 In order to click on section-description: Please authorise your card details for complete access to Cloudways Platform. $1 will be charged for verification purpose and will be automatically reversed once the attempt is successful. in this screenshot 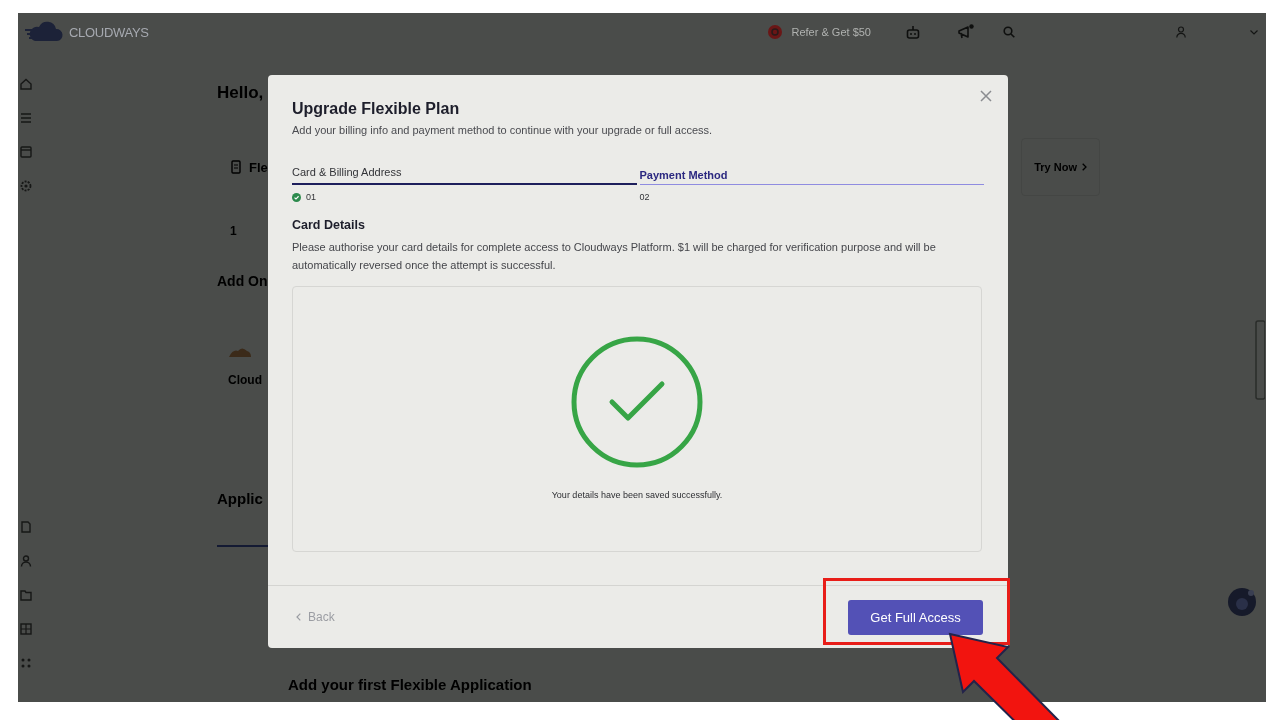, I will do `click(614, 256)`.